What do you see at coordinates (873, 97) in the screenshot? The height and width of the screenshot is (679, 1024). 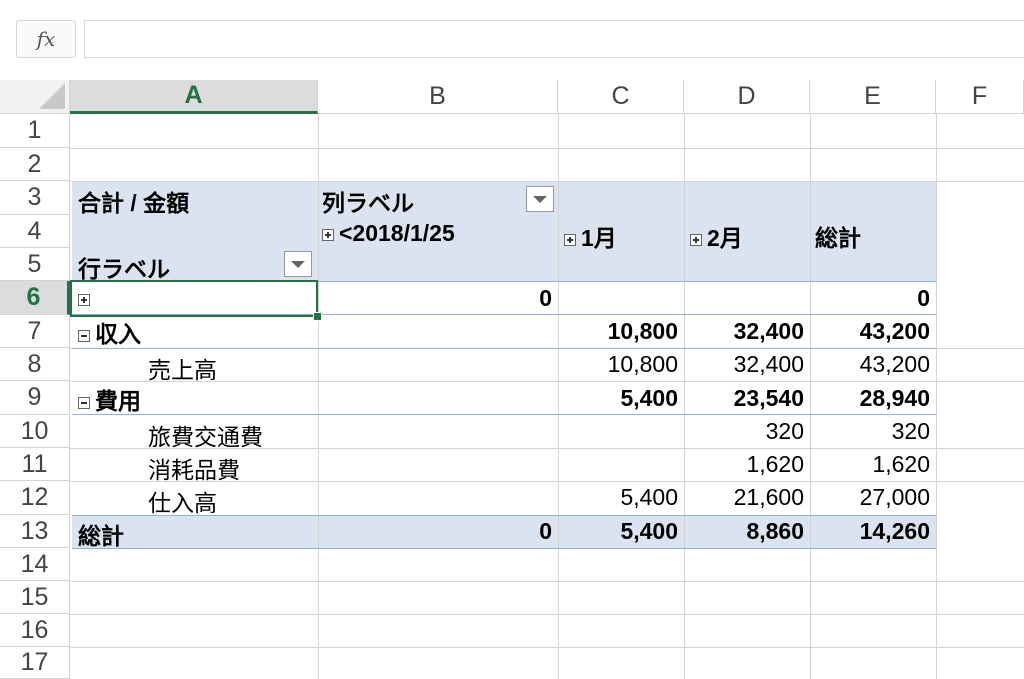 I see `column-header-e: E` at bounding box center [873, 97].